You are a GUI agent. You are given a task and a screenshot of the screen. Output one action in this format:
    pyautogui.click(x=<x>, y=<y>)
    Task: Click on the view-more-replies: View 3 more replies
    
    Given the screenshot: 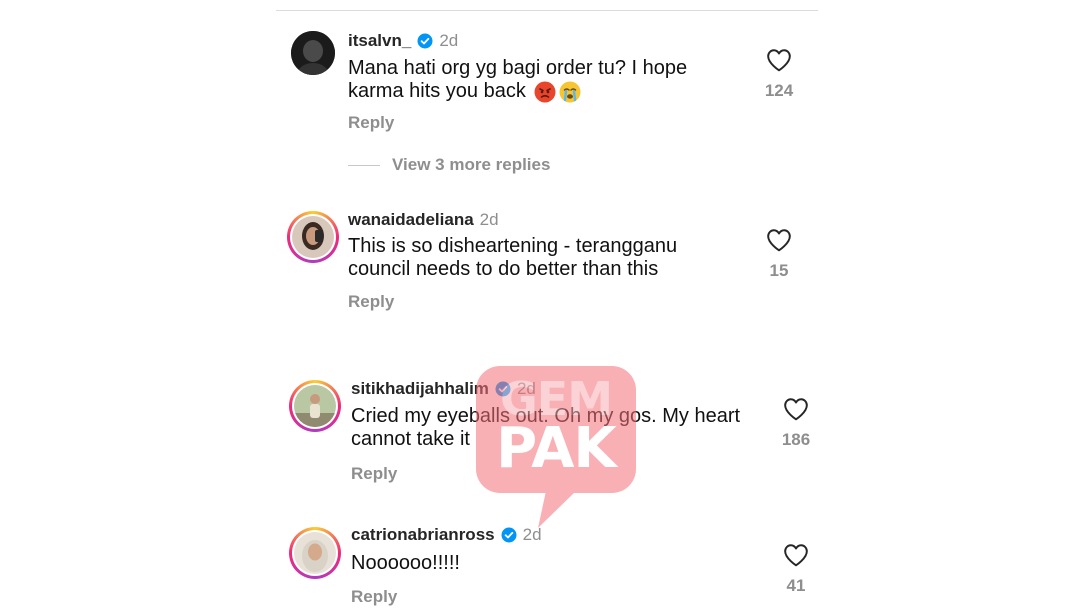 What is the action you would take?
    pyautogui.click(x=449, y=165)
    